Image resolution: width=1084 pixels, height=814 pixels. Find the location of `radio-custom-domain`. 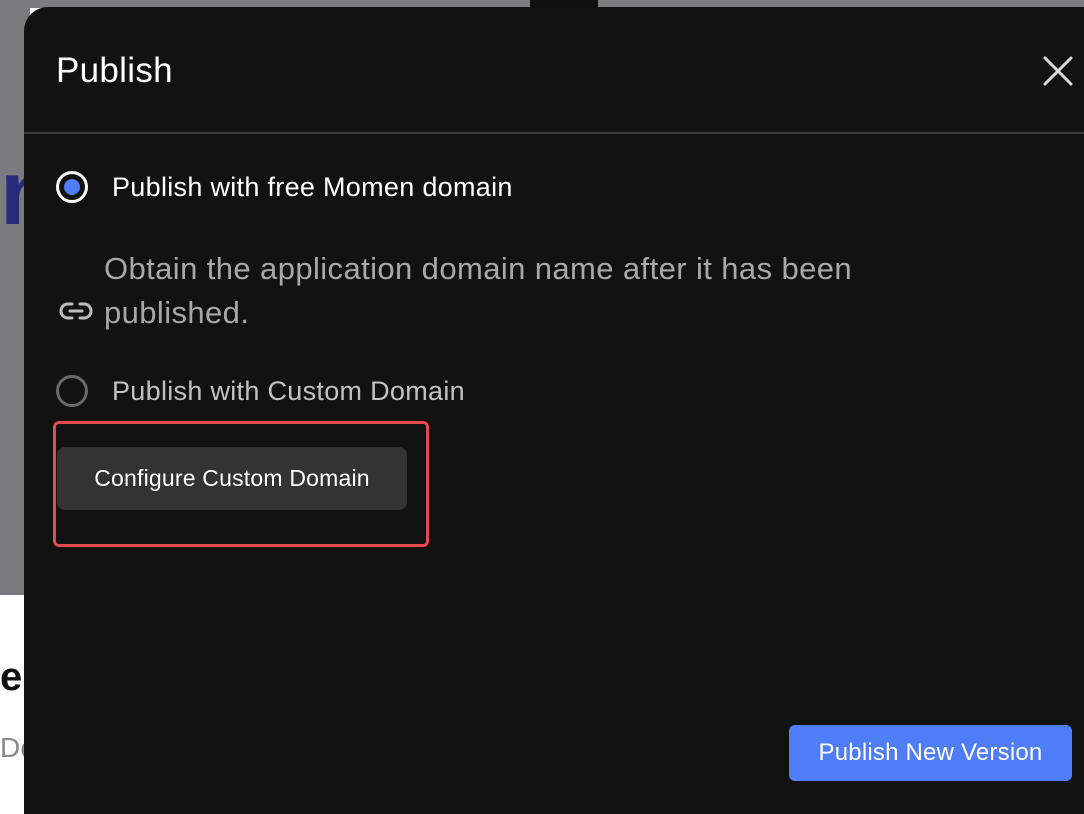

radio-custom-domain is located at coordinates (72, 391).